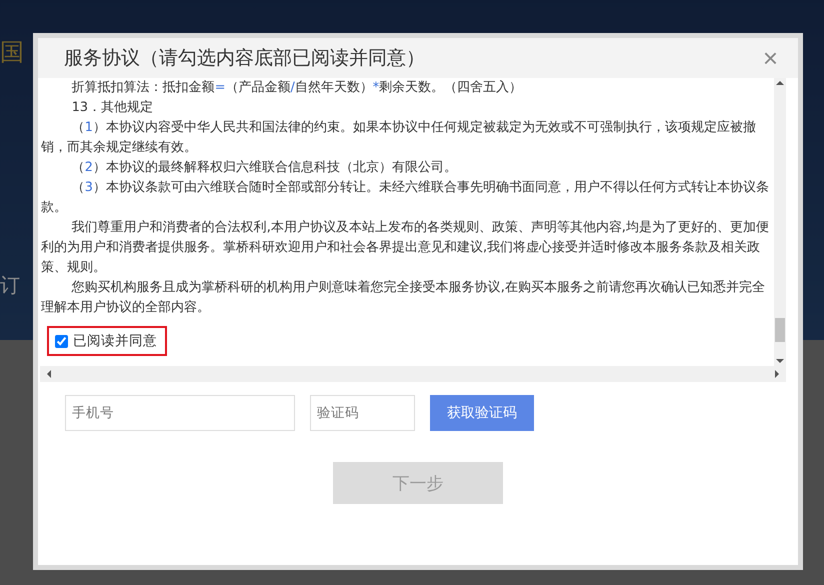 Image resolution: width=824 pixels, height=585 pixels. What do you see at coordinates (399, 138) in the screenshot?
I see `agreement-paragraph: （1）本协议内容受中华人民共和国法律的约束。如果本协议中任何规定被裁定为无效或不可强制执行，该项规定应被撤销，而其余规定继续有效。` at bounding box center [399, 138].